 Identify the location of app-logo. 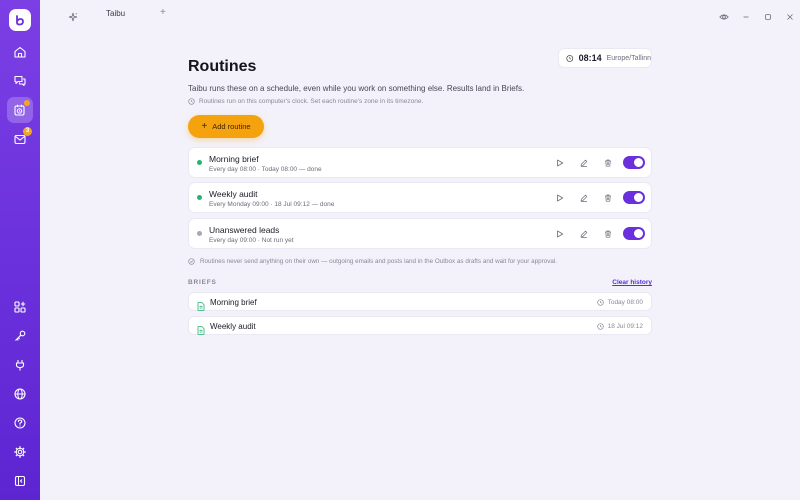
(20, 20).